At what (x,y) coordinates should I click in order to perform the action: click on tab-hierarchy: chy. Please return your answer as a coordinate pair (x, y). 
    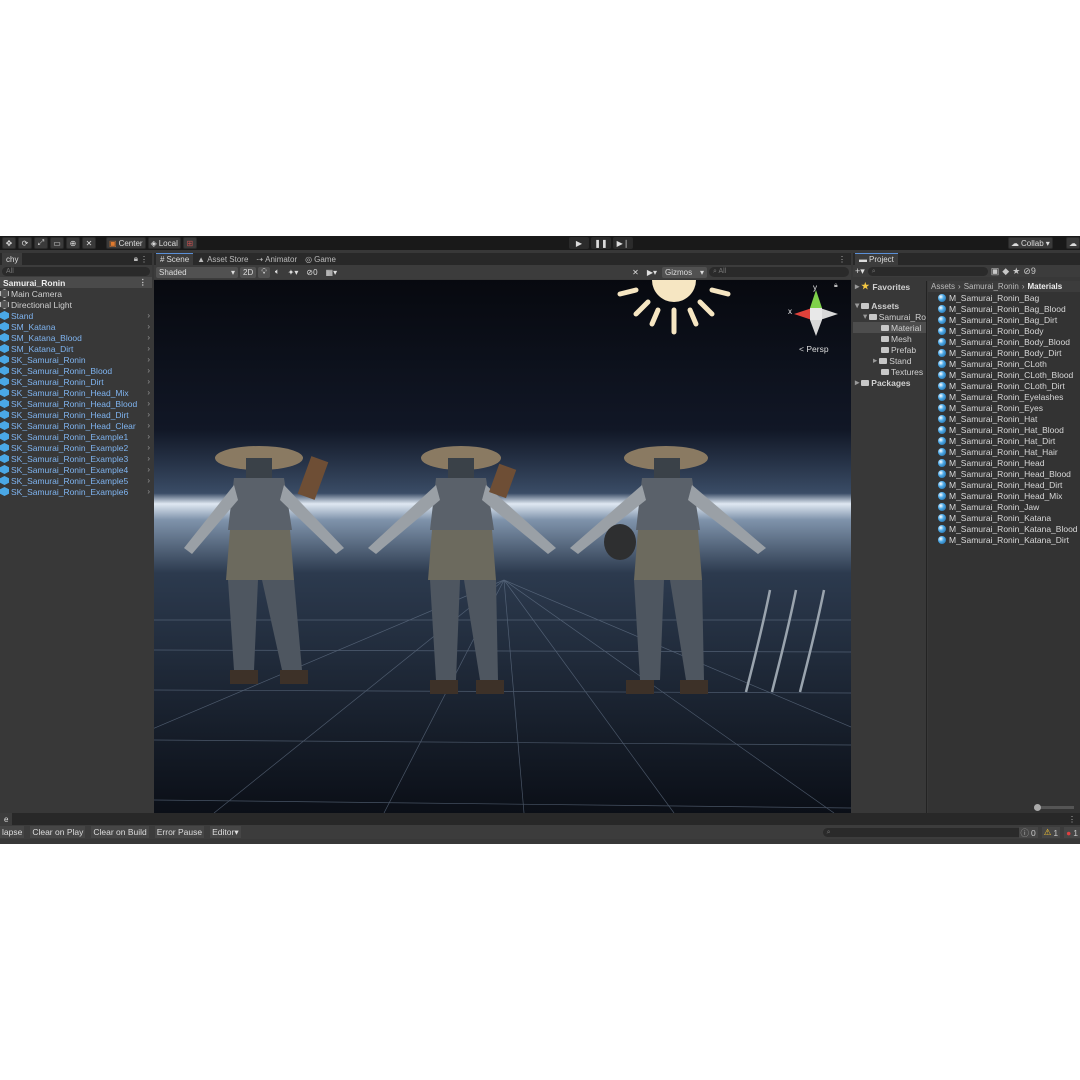
    Looking at the image, I should click on (12, 259).